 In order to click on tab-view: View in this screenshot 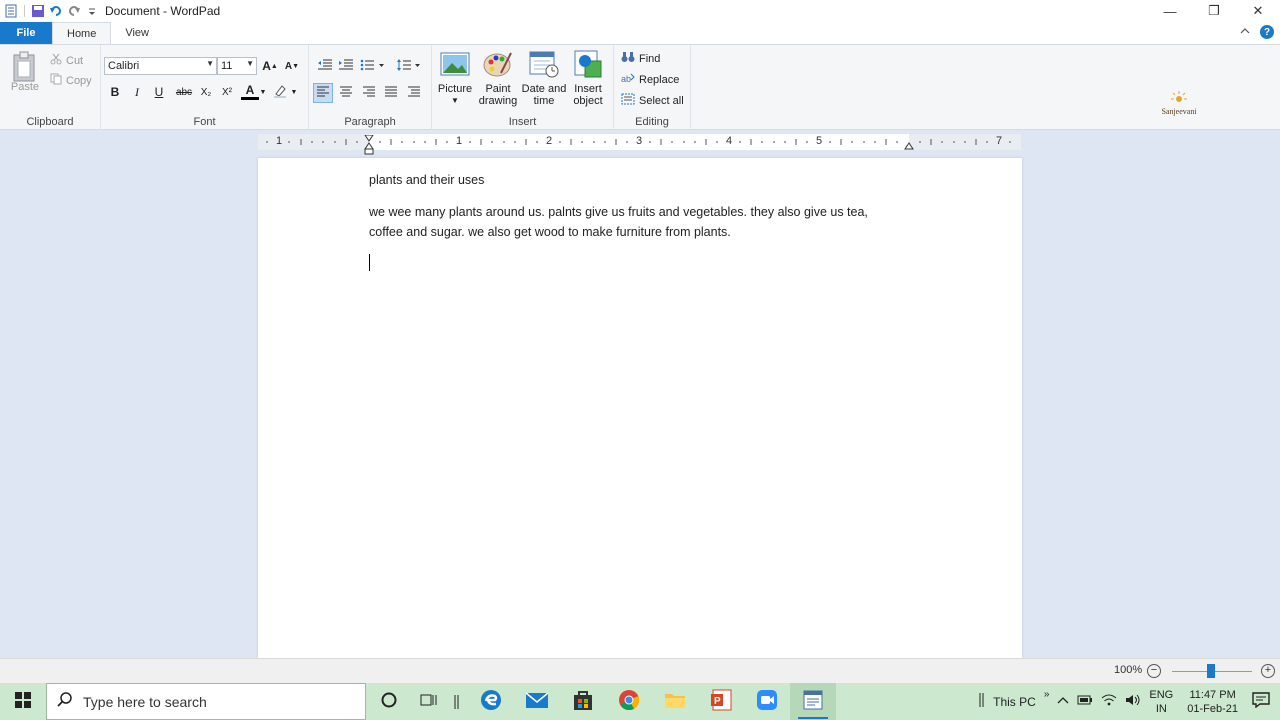, I will do `click(137, 33)`.